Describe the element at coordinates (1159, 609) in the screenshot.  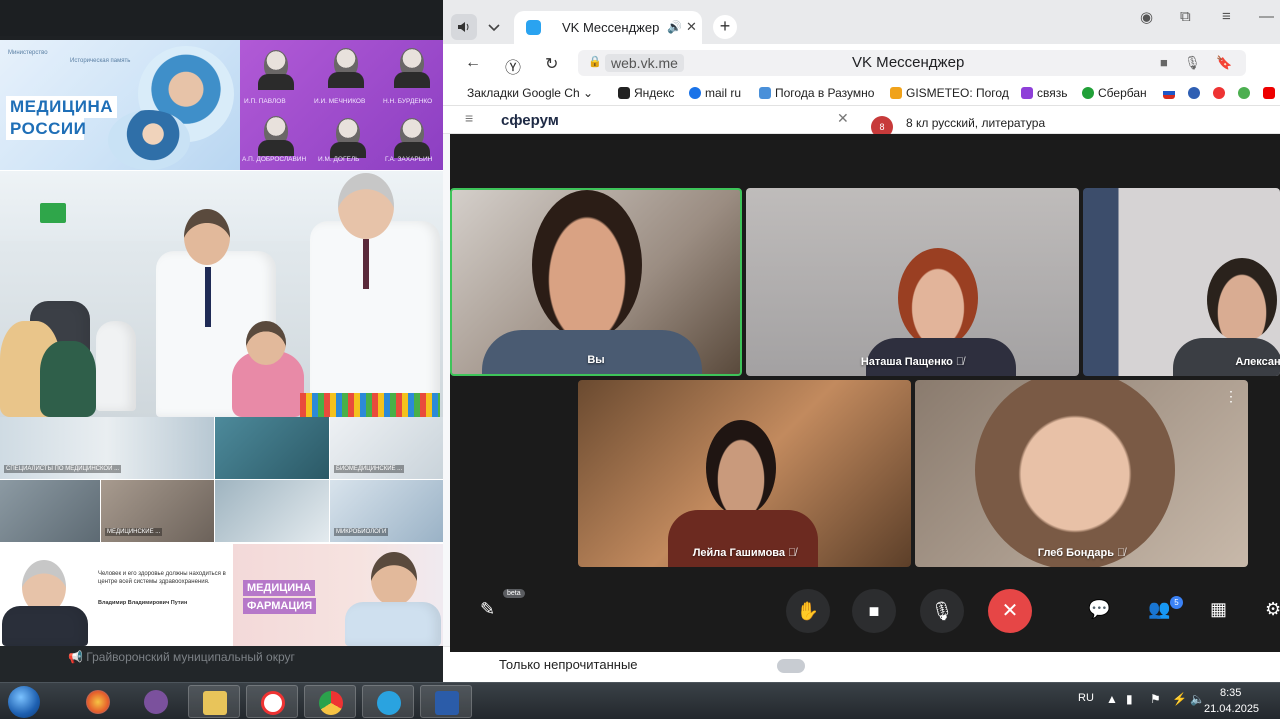
I see `participants-icon: 👥` at that location.